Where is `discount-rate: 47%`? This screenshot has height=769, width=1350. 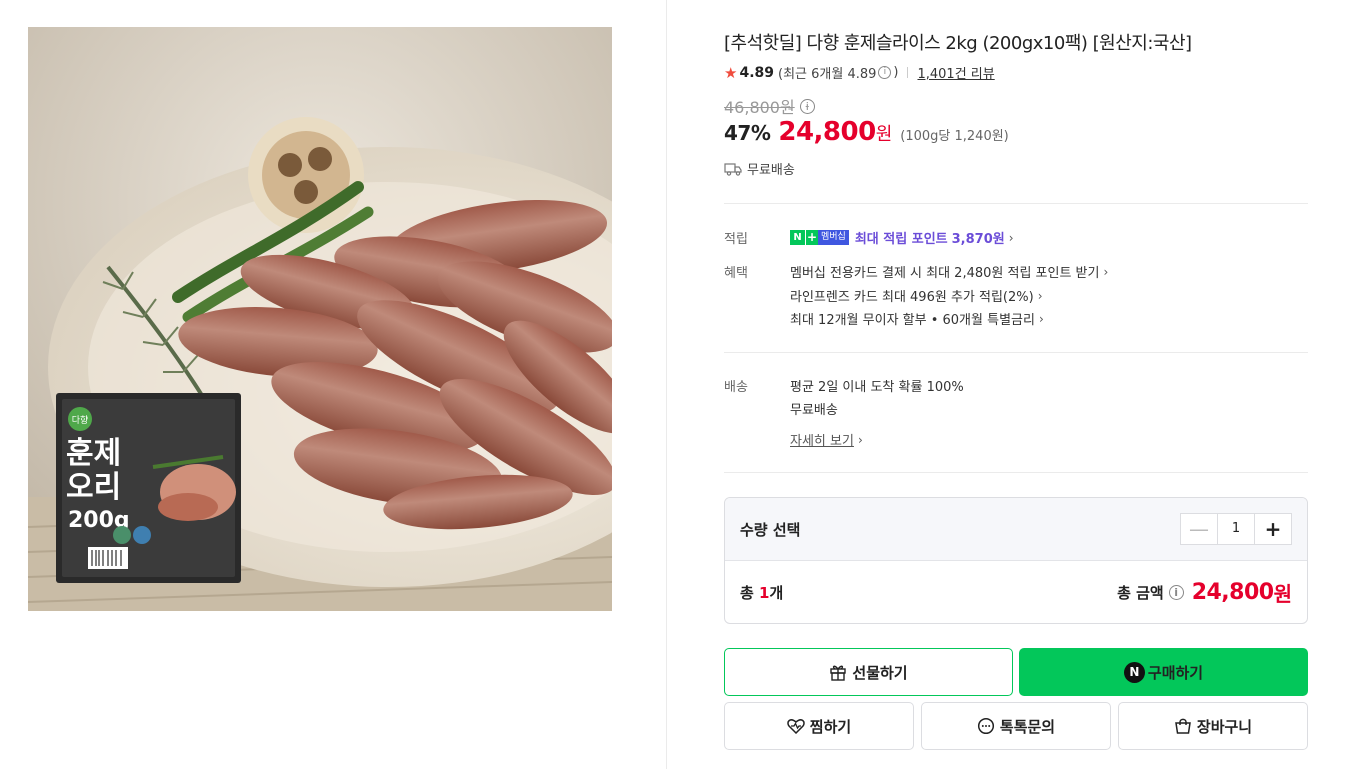 discount-rate: 47% is located at coordinates (747, 133).